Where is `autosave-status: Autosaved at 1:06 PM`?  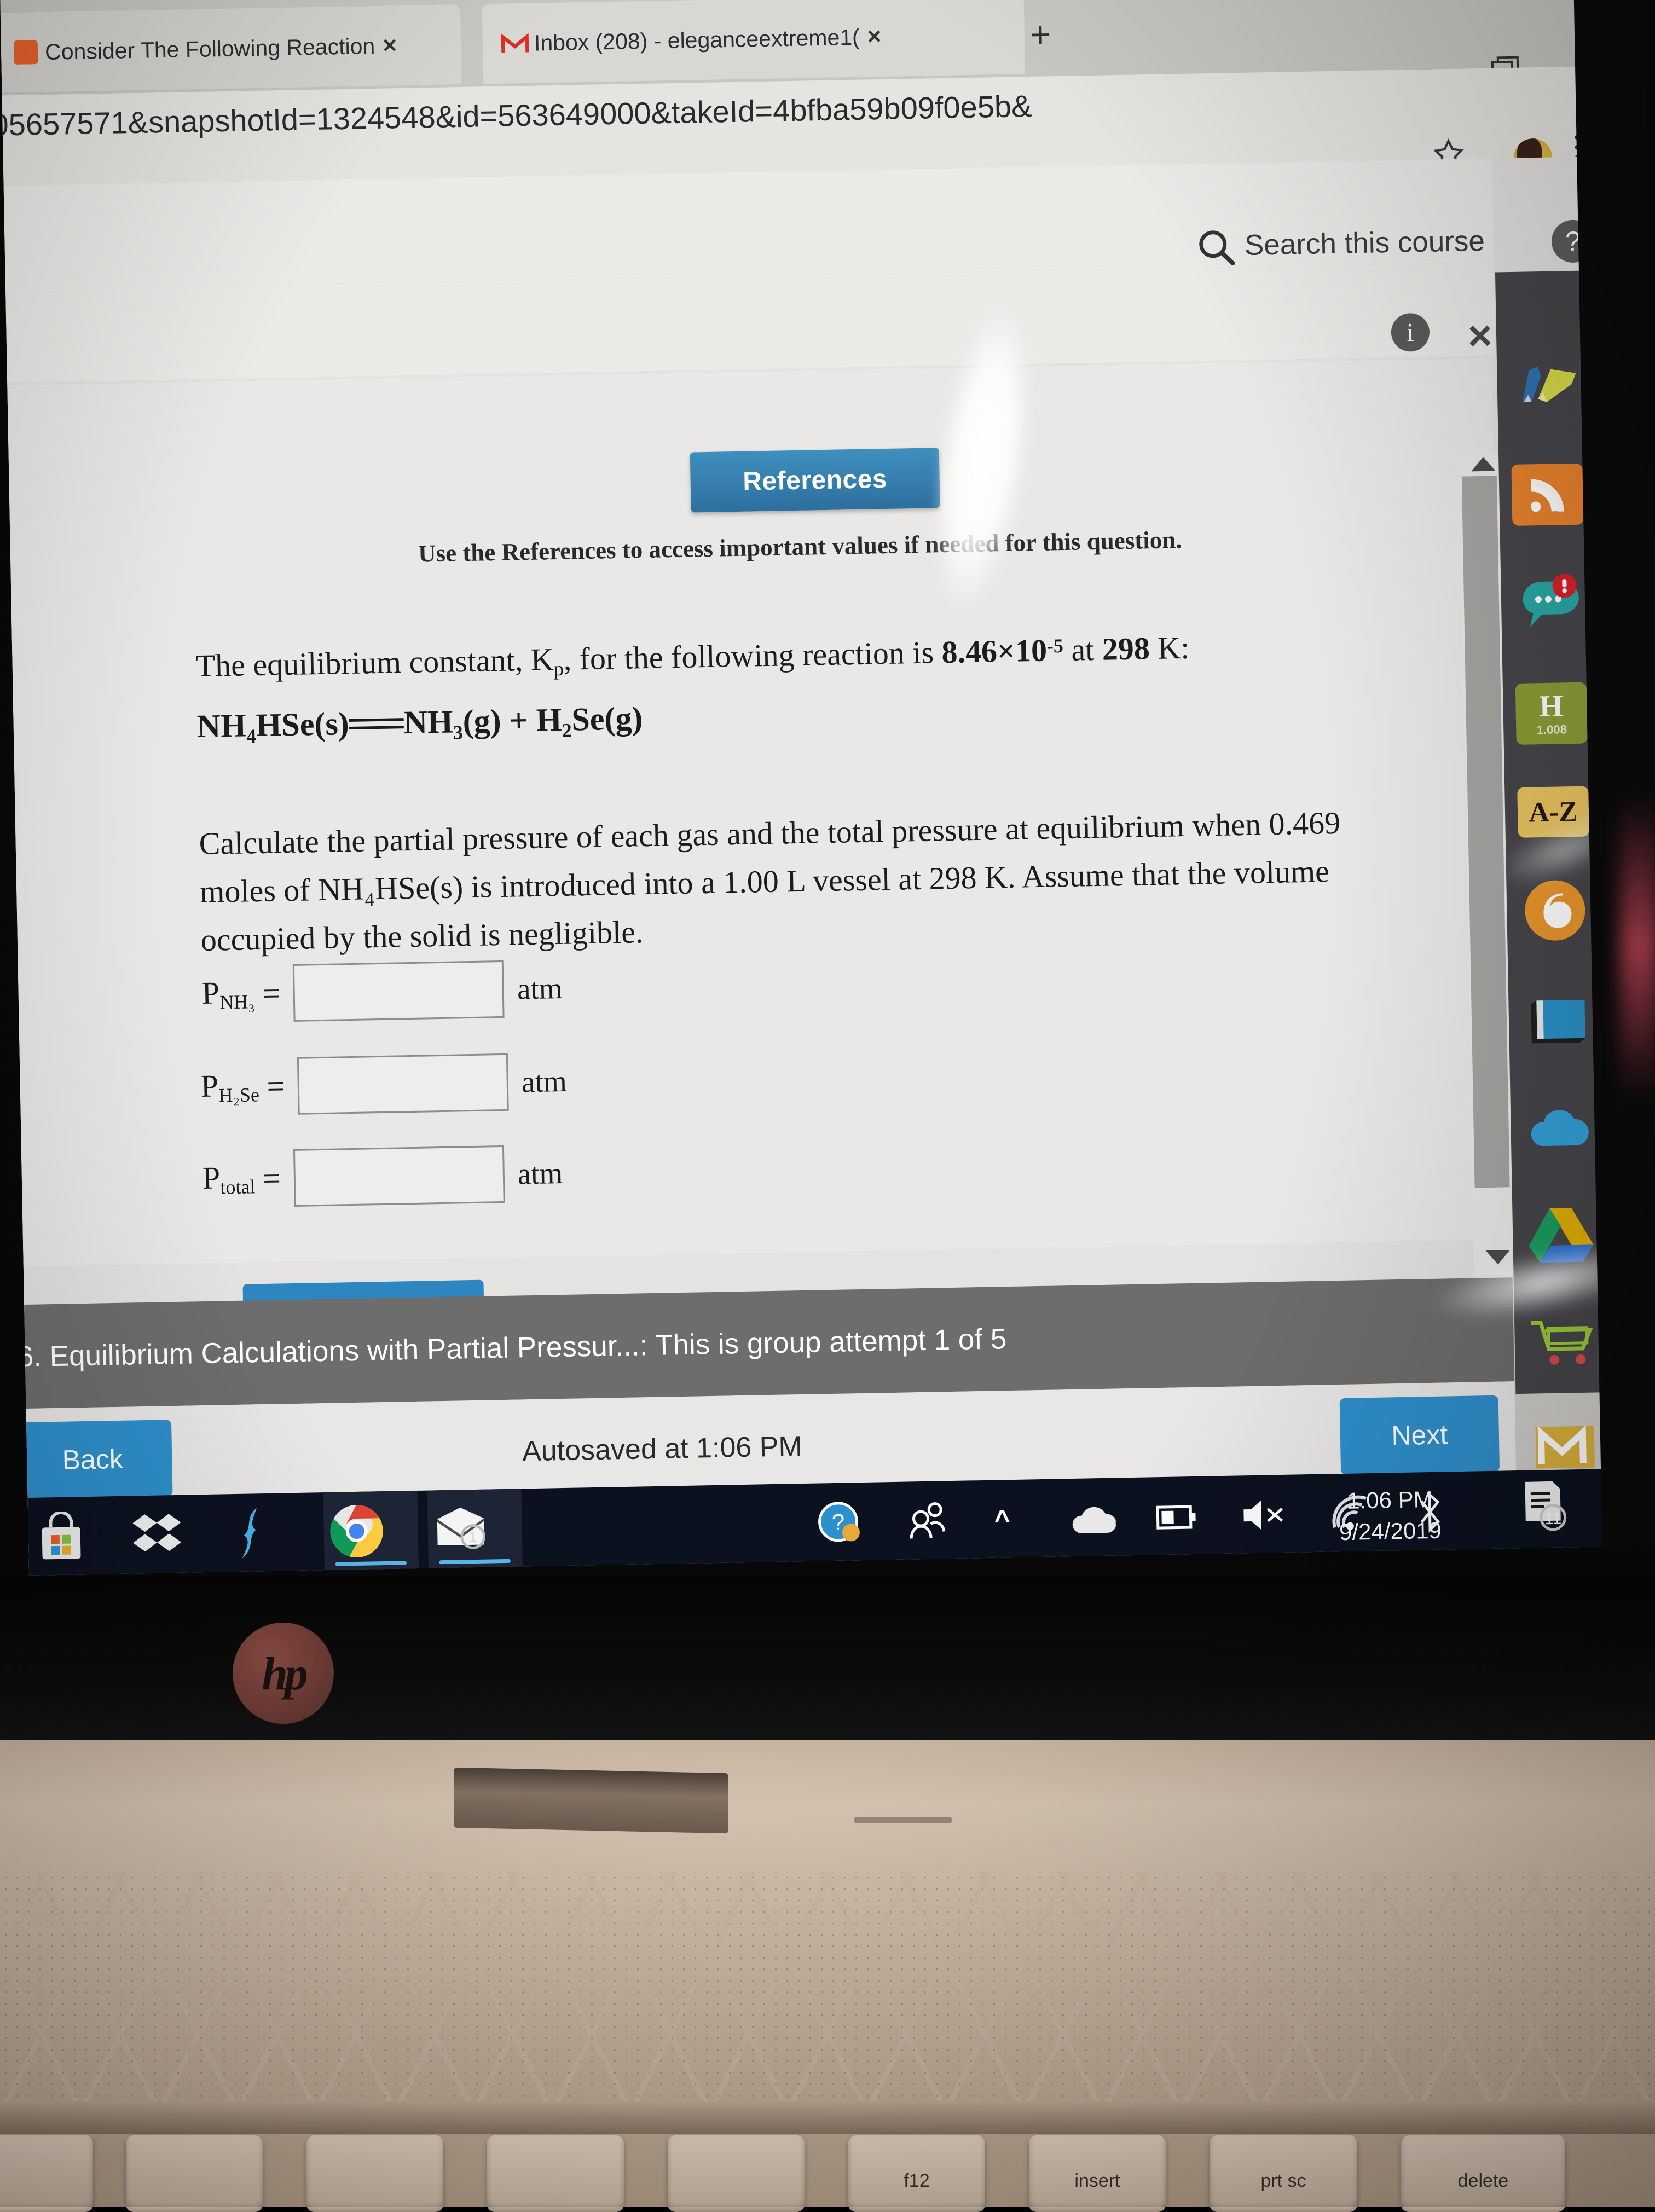
autosave-status: Autosaved at 1:06 PM is located at coordinates (662, 1449).